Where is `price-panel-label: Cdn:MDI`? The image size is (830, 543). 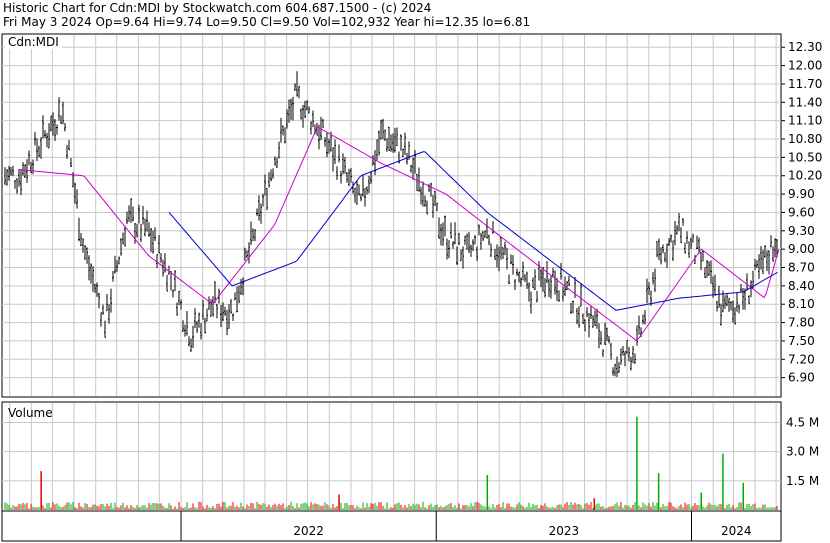
price-panel-label: Cdn:MDI is located at coordinates (33, 42).